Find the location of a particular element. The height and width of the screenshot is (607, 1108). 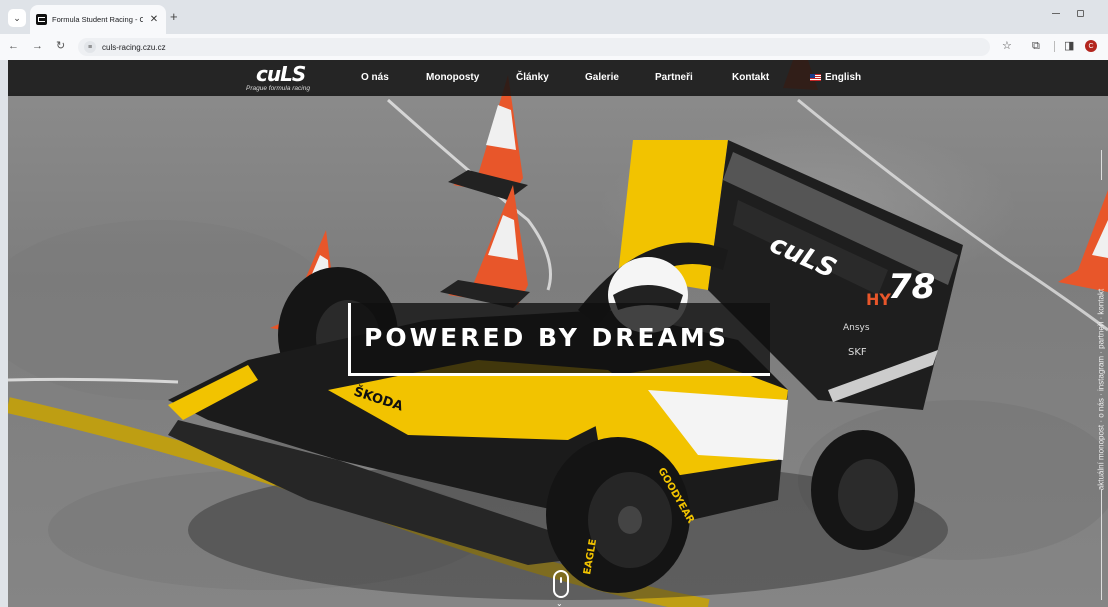

svg-text: 78 is located at coordinates (911, 287).